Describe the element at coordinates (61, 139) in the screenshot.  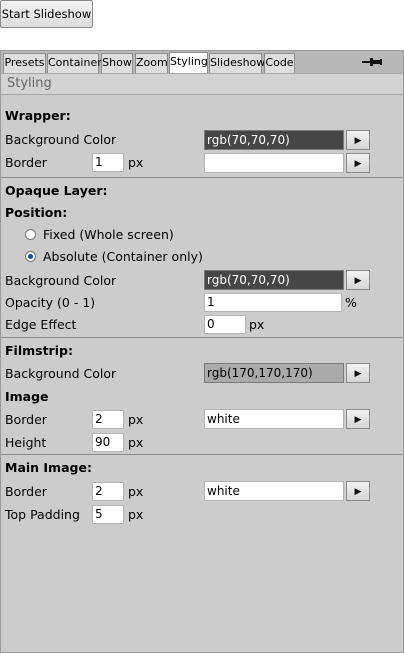
I see `wrapper-bg-label: Background Color` at that location.